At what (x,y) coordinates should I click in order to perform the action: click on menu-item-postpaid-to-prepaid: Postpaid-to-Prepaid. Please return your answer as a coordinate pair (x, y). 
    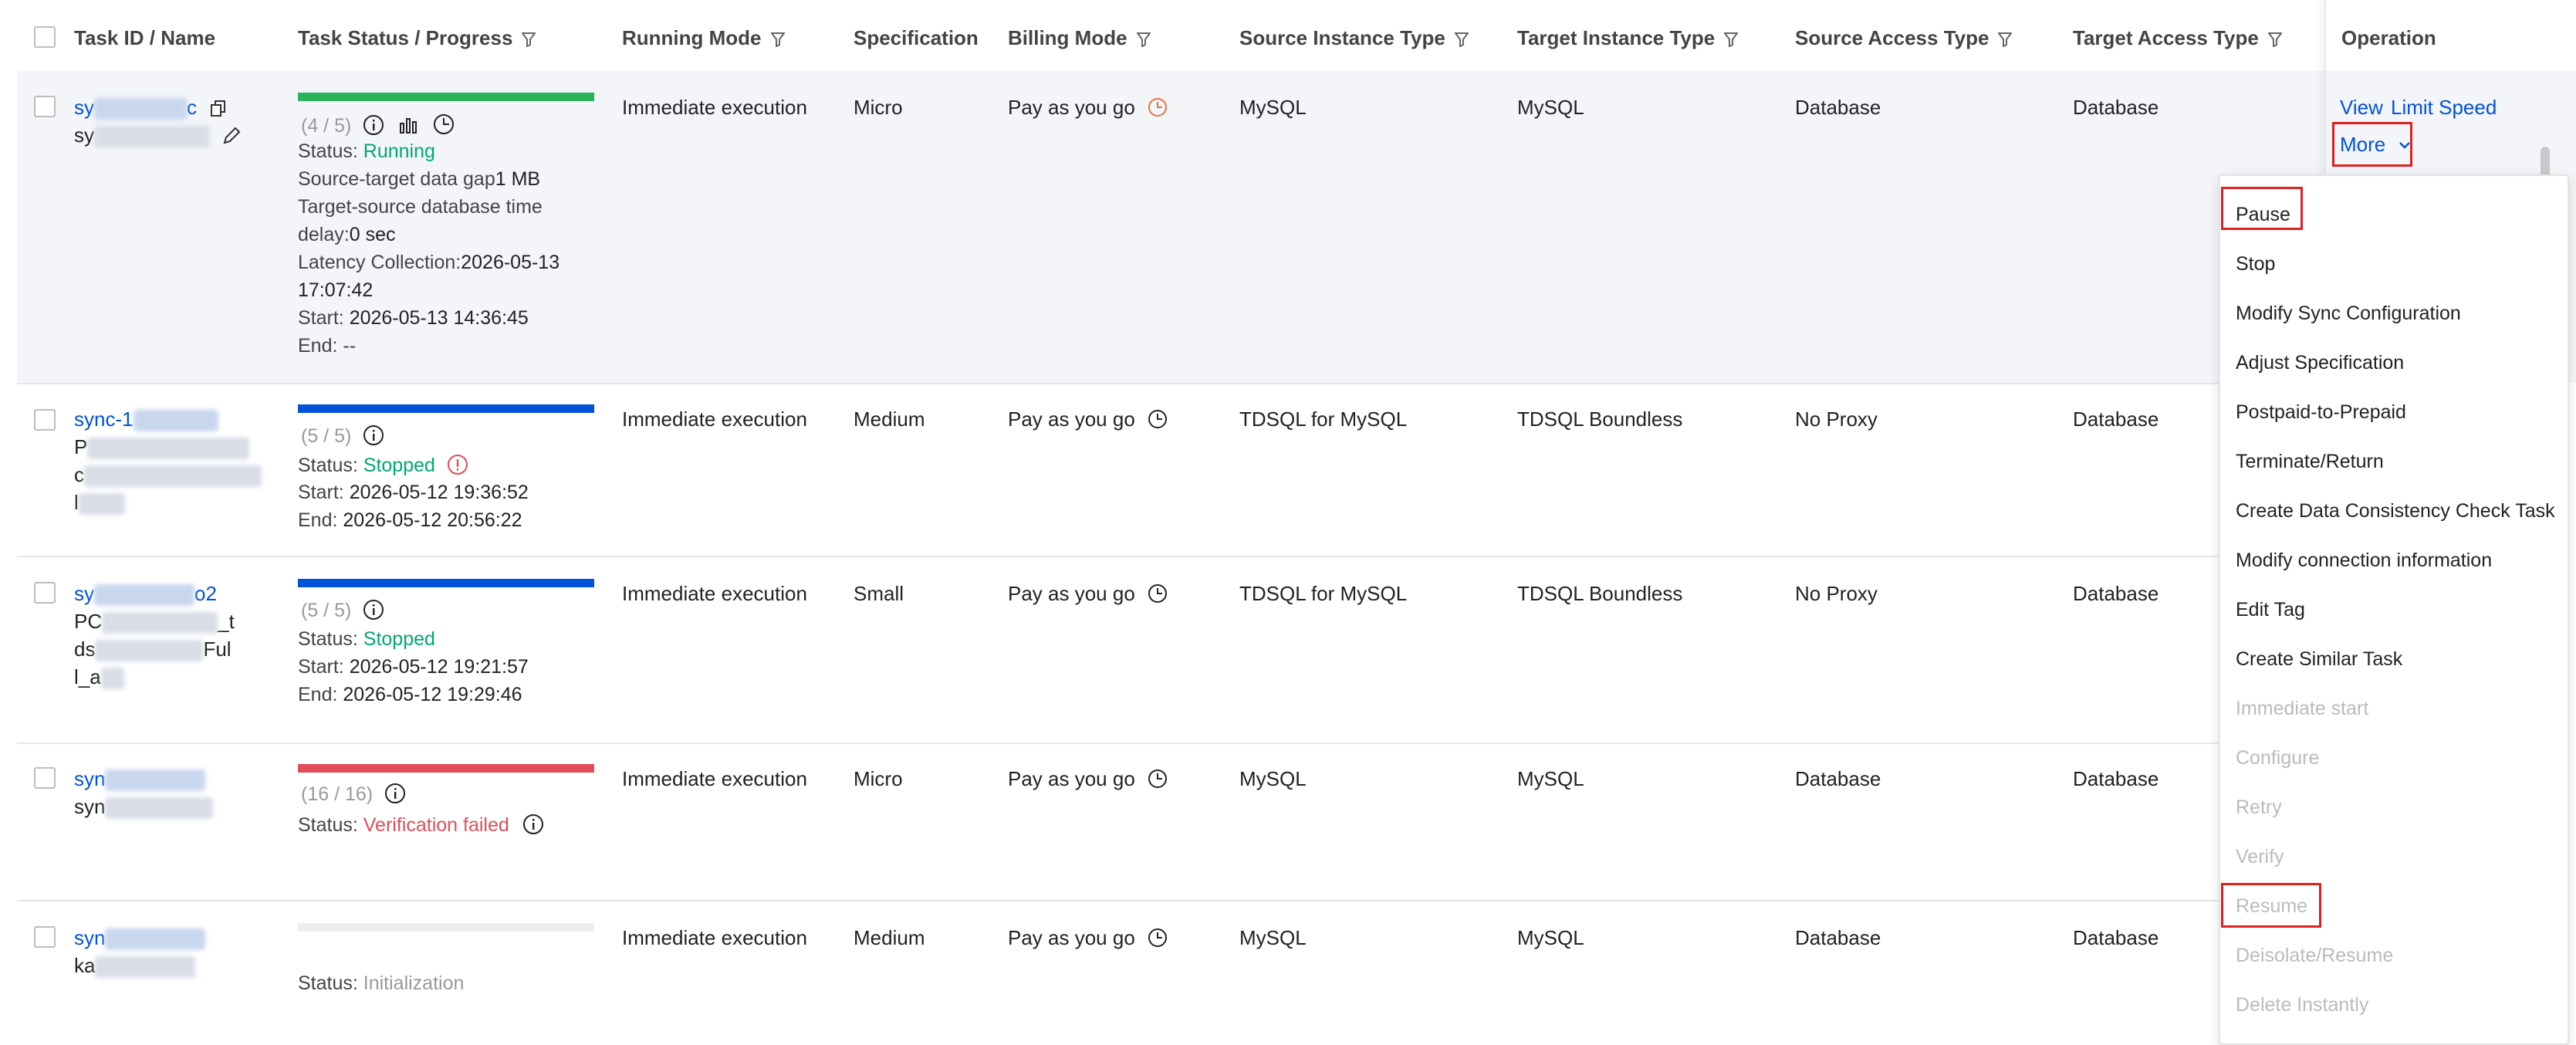
    Looking at the image, I should click on (2321, 413).